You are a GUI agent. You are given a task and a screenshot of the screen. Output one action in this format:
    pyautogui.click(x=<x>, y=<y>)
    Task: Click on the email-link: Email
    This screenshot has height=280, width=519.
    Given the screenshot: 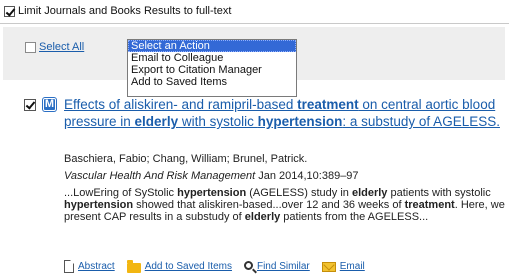 What is the action you would take?
    pyautogui.click(x=352, y=266)
    